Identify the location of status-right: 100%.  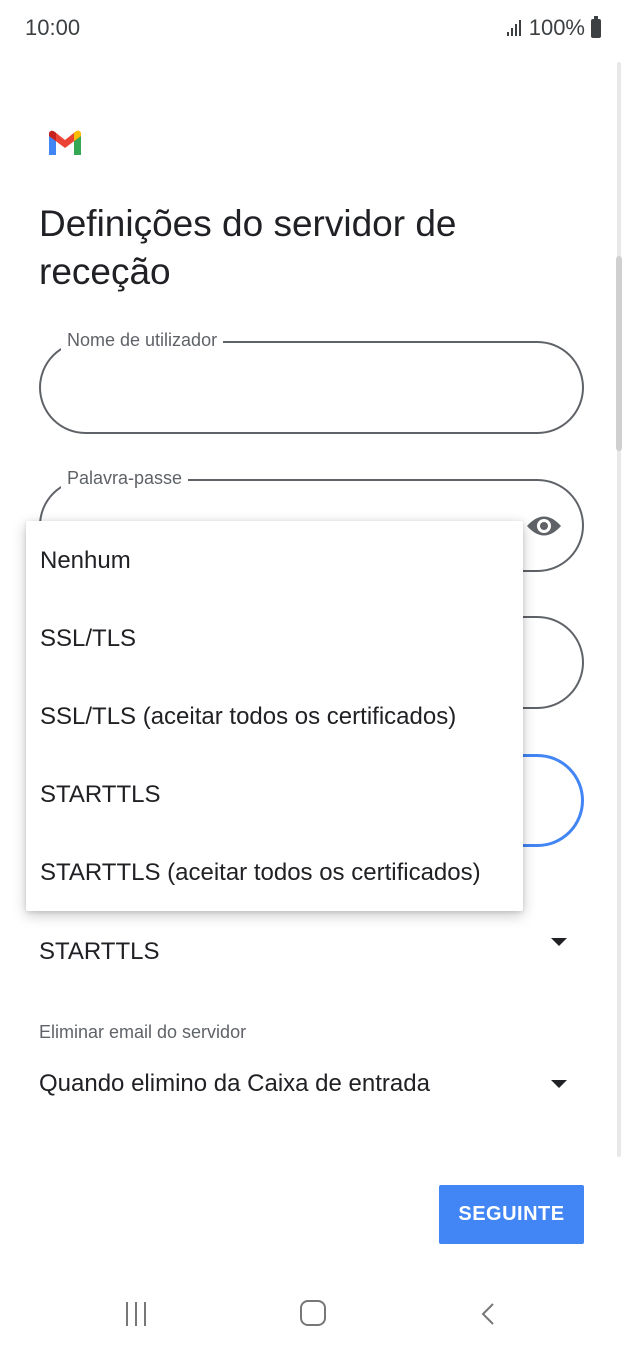
(553, 28).